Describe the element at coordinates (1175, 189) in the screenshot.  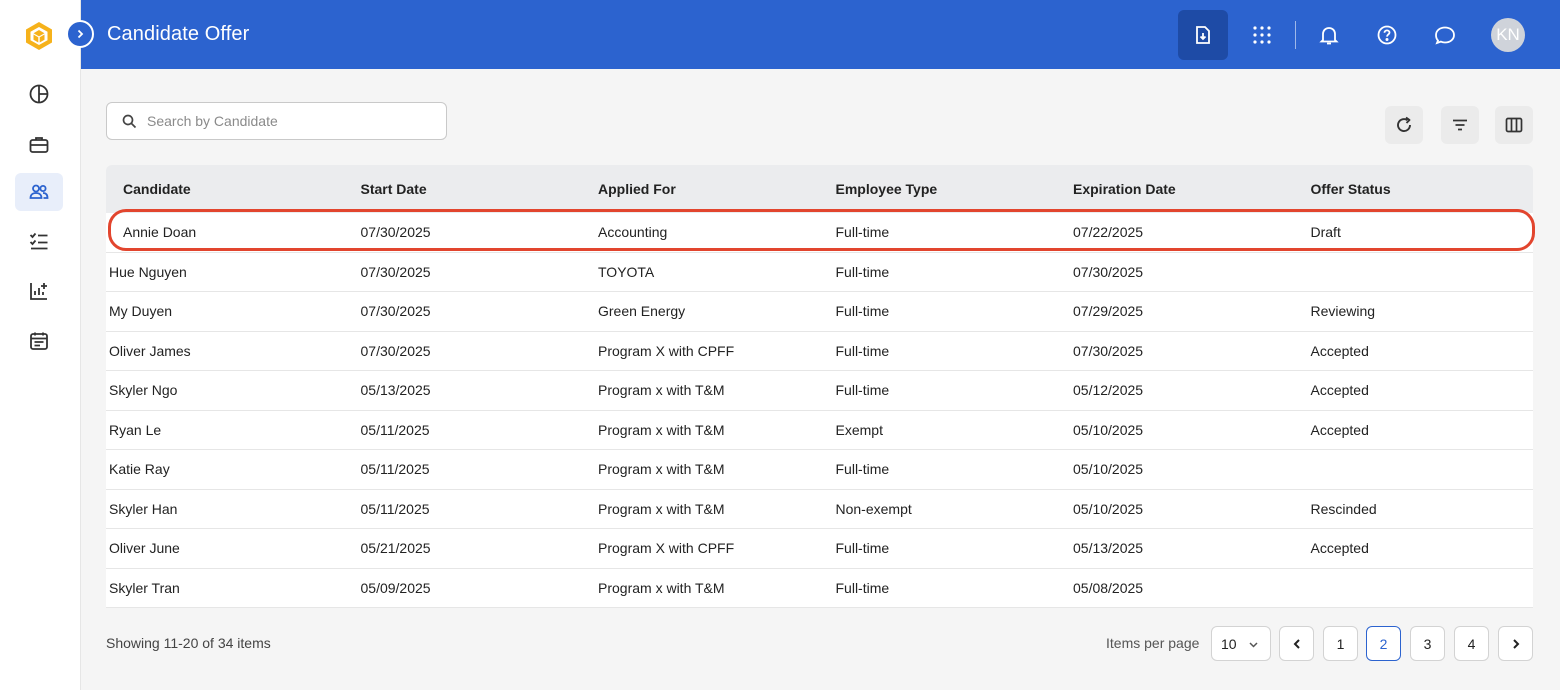
I see `column-header-expiration-date: Expiration Date` at that location.